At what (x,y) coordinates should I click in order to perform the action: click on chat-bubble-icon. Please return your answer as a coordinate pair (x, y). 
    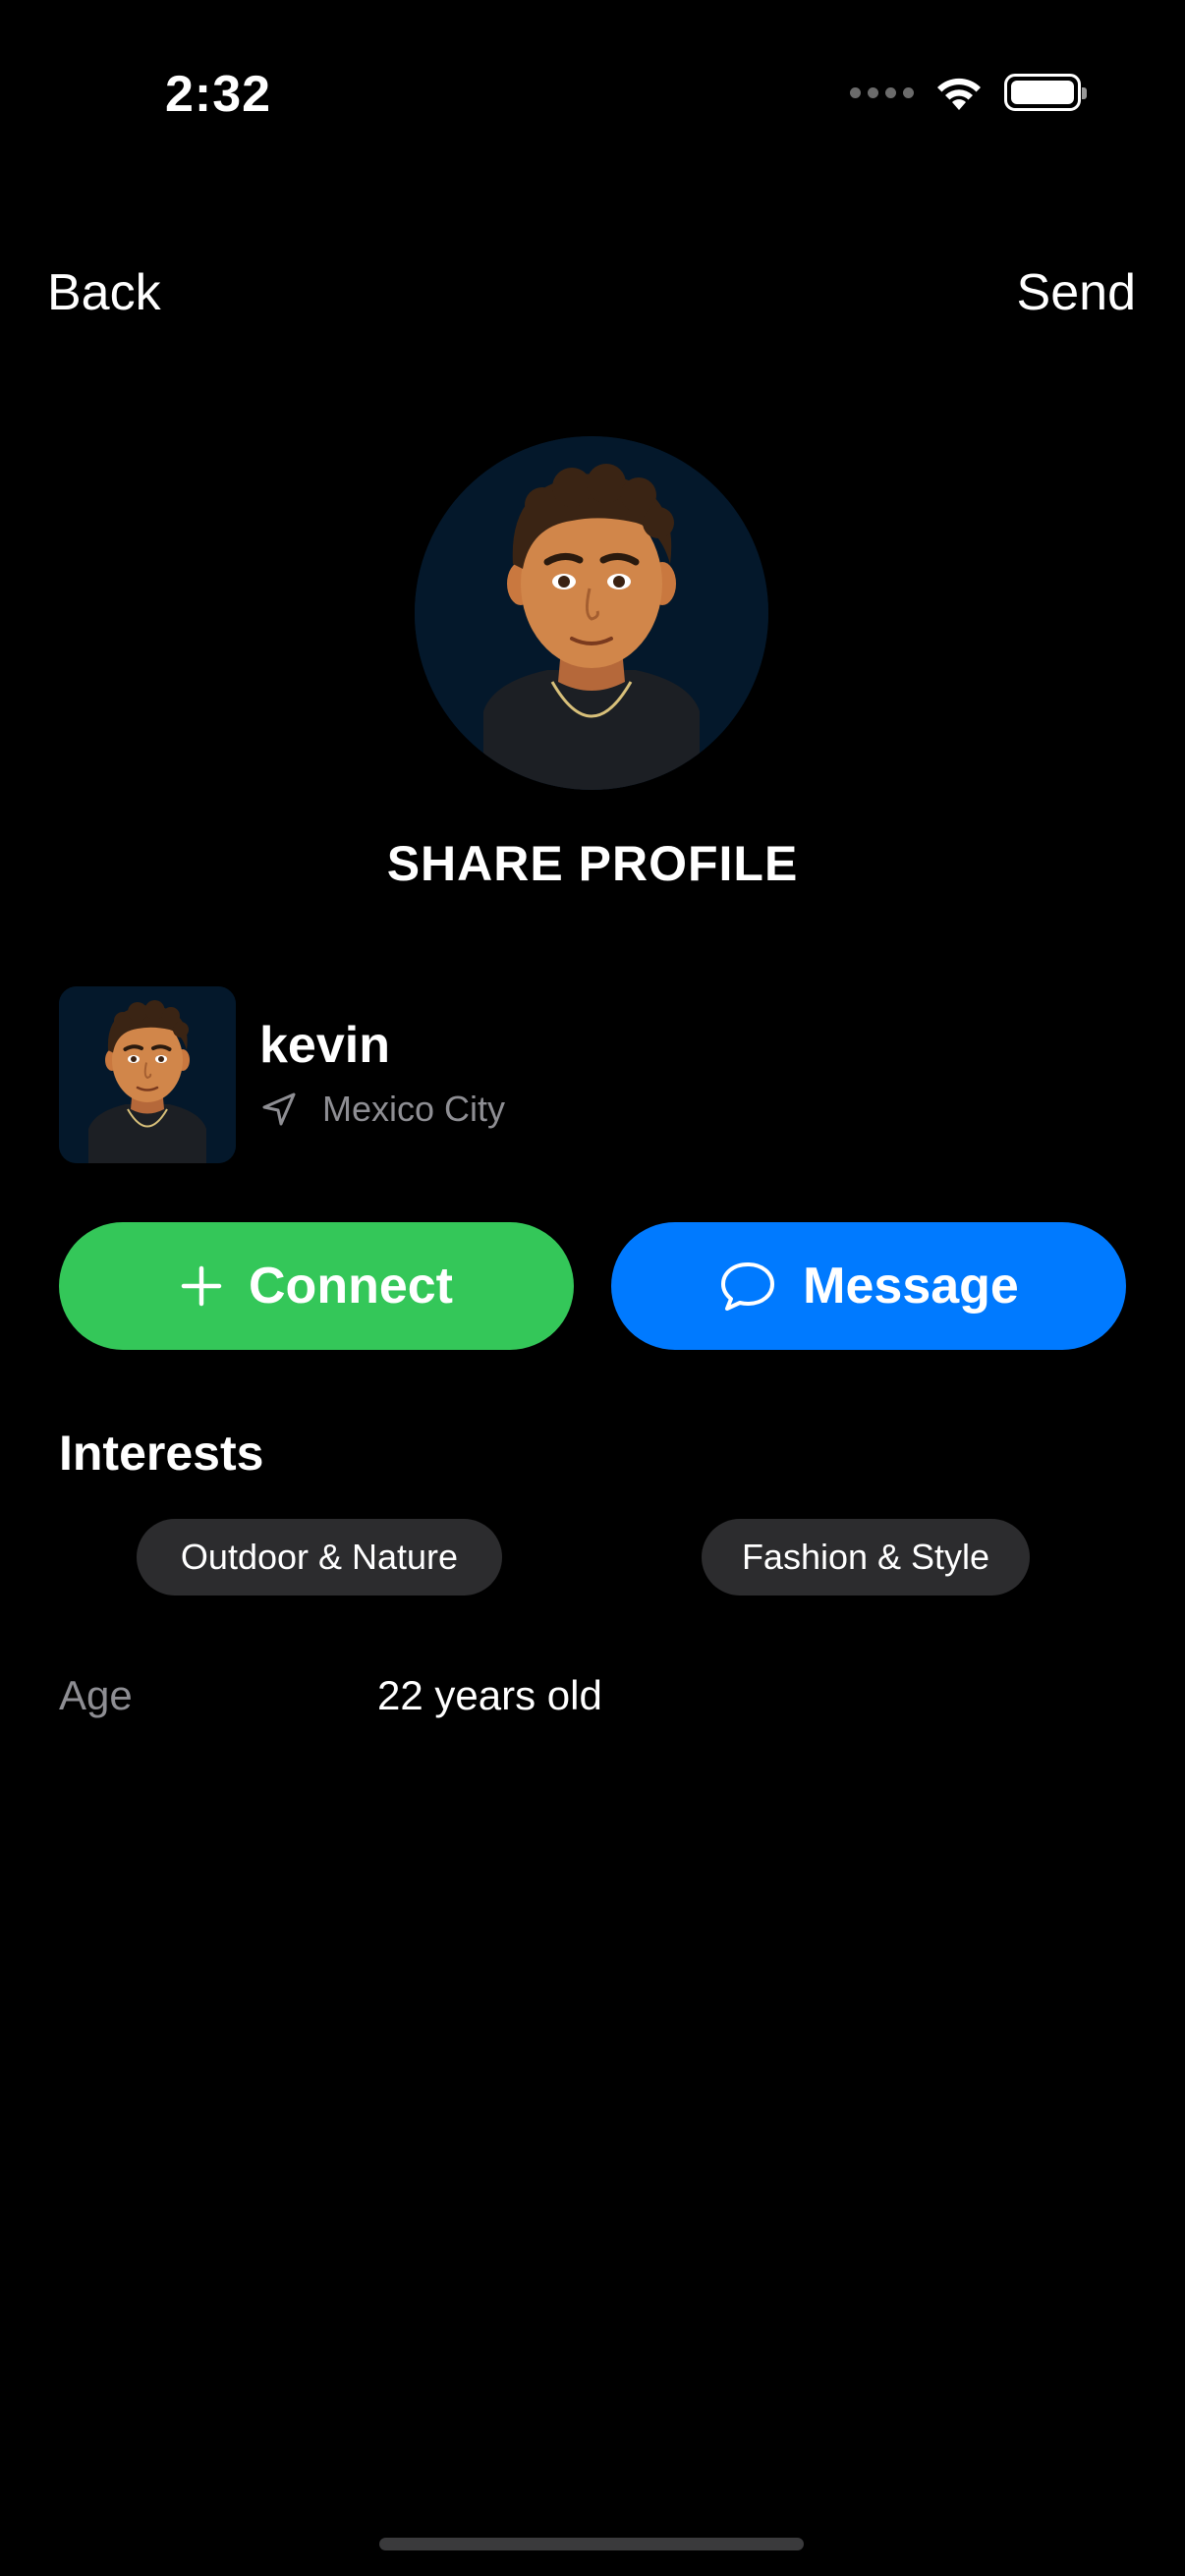
    Looking at the image, I should click on (748, 1286).